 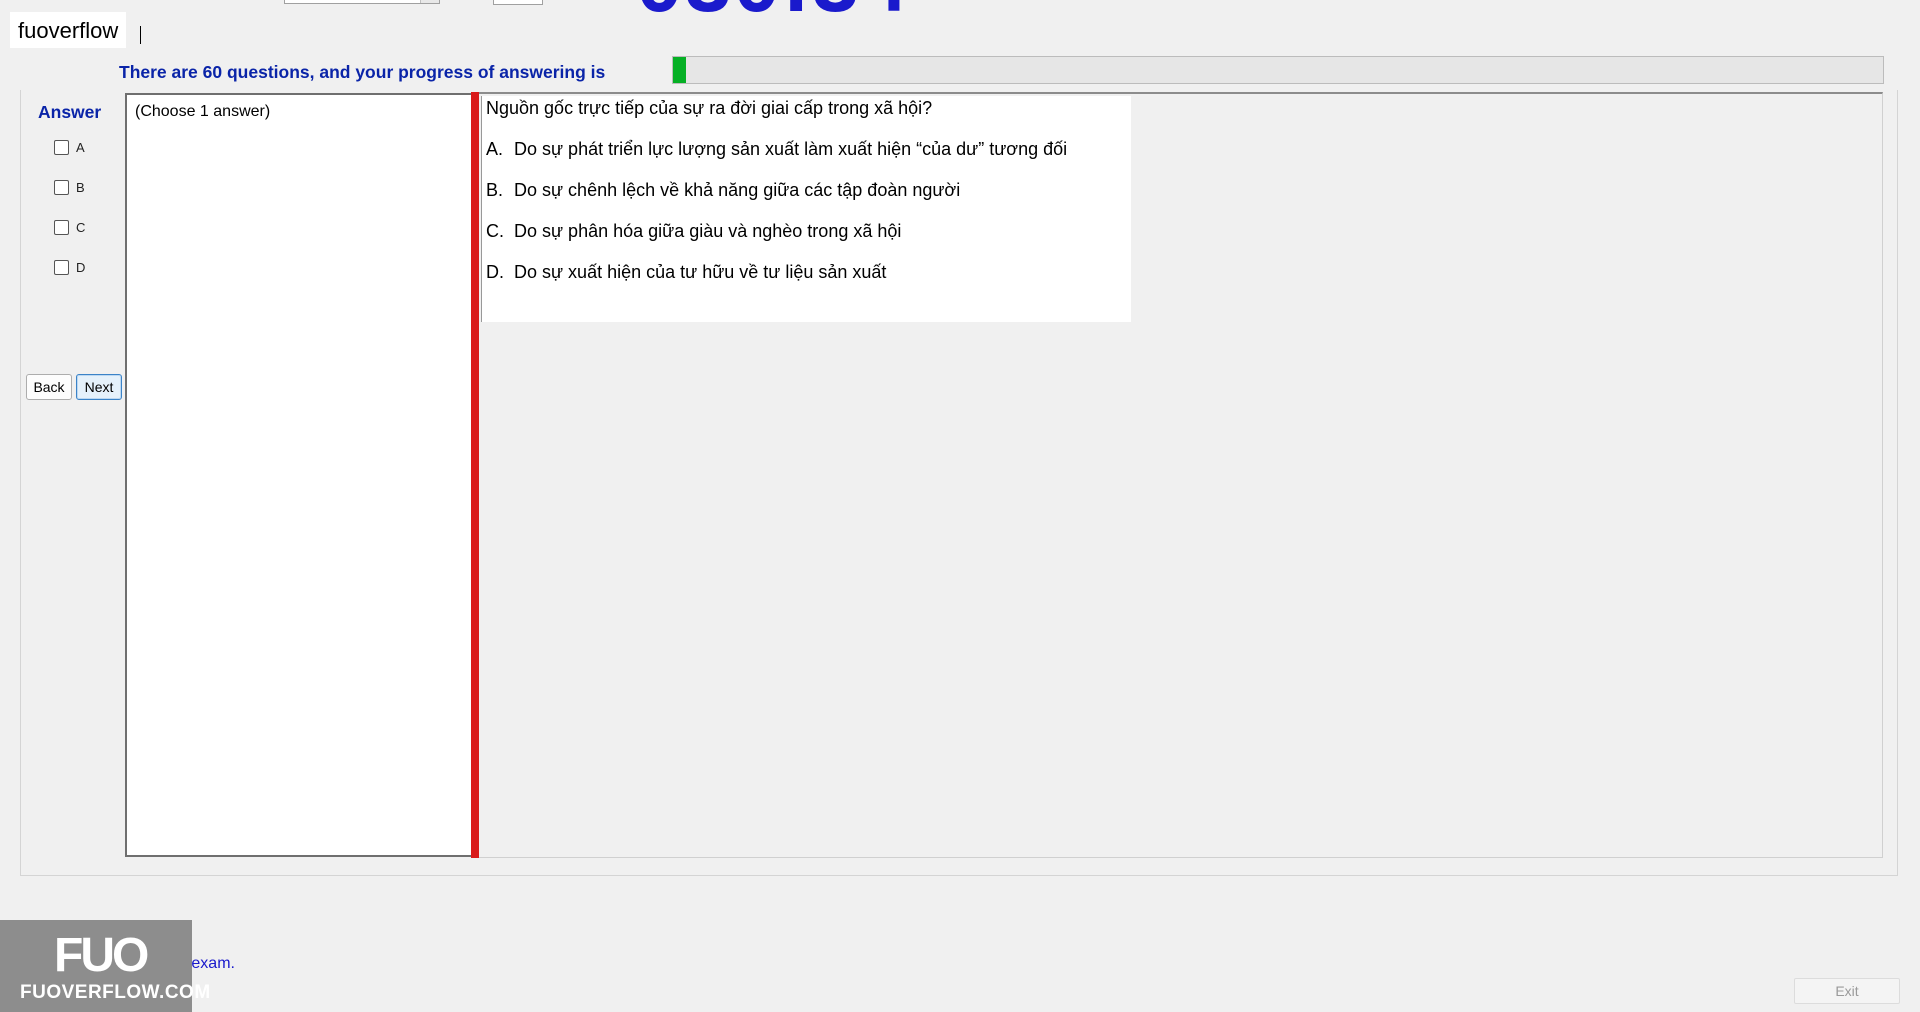 What do you see at coordinates (49, 387) in the screenshot?
I see `back-button: Back` at bounding box center [49, 387].